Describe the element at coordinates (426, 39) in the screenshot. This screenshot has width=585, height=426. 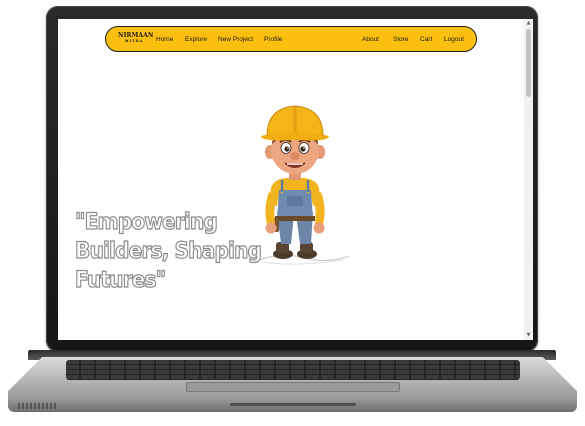
I see `nav-link-cart: Cart` at that location.